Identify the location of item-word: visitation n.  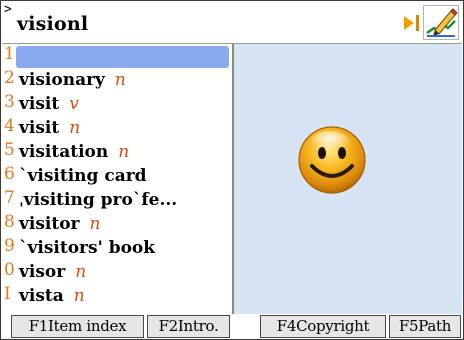
(74, 152).